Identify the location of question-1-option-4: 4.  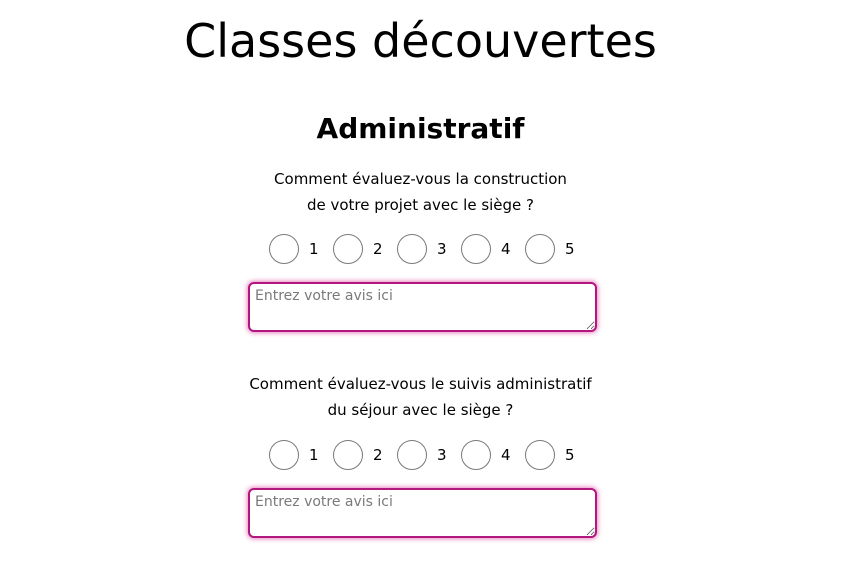
(493, 249).